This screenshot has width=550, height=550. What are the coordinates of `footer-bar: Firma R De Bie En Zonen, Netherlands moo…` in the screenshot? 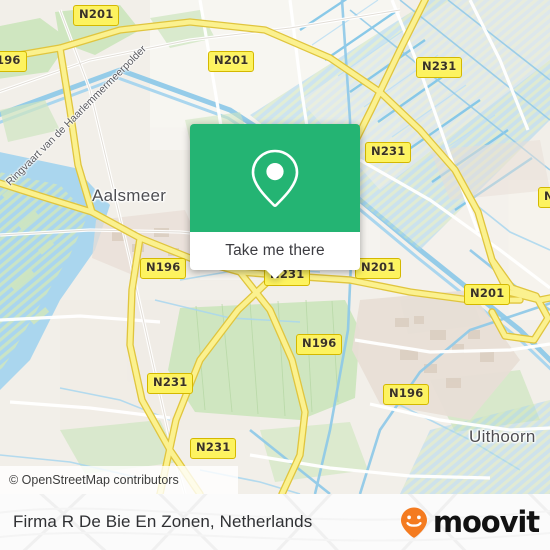 It's located at (275, 522).